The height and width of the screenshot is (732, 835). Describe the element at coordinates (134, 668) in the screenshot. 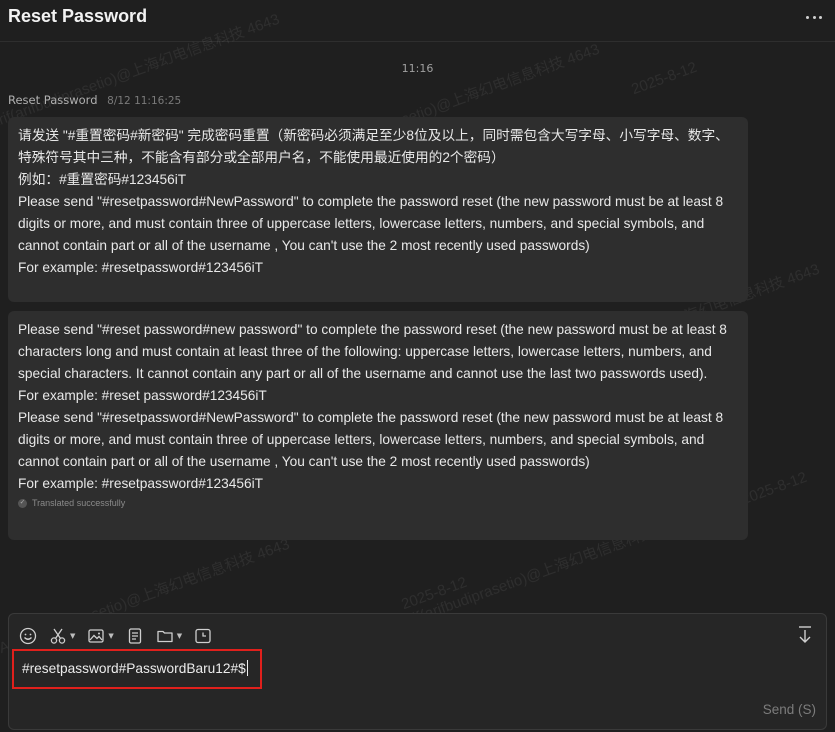

I see `message-input-value: #resetpassword#PasswordBaru12#$` at that location.